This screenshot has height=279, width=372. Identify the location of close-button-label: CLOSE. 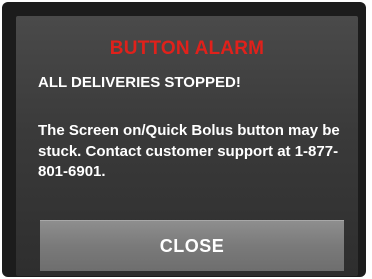
(192, 245).